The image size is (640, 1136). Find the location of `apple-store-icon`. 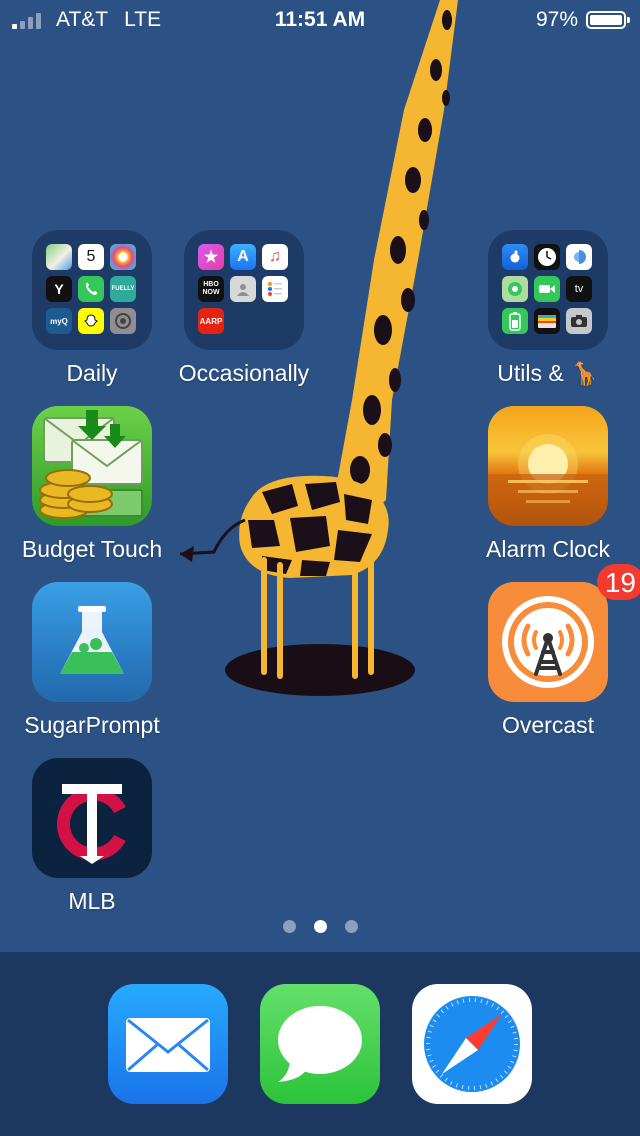

apple-store-icon is located at coordinates (515, 257).